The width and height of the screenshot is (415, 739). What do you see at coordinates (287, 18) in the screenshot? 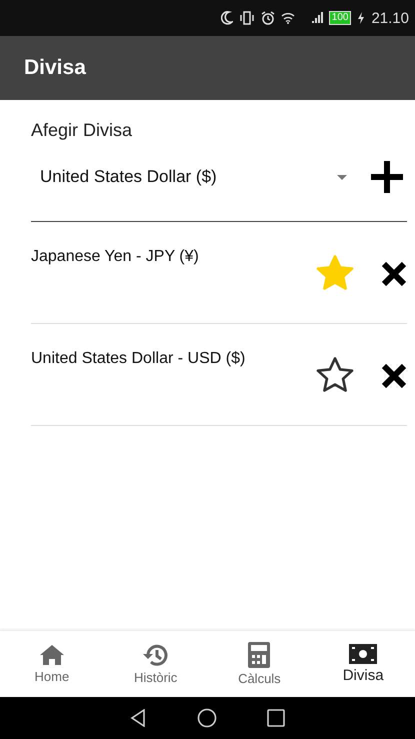
I see `wifi-icon` at bounding box center [287, 18].